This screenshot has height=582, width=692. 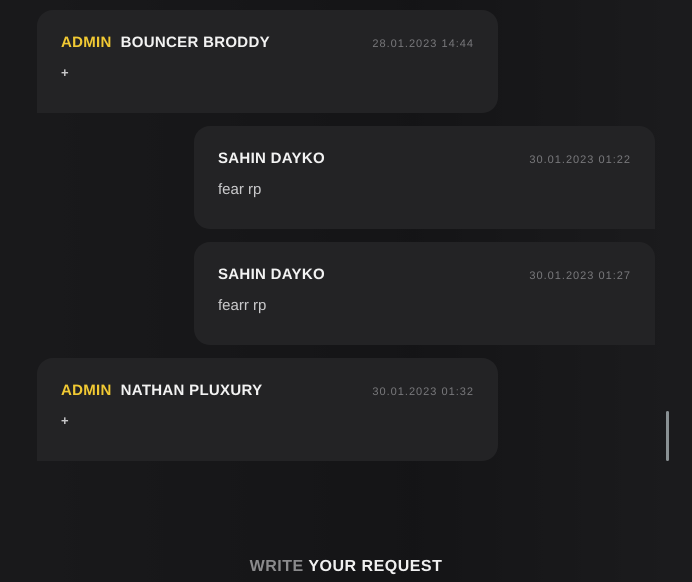 What do you see at coordinates (580, 160) in the screenshot?
I see `message-time: 30.01.2023 01:22` at bounding box center [580, 160].